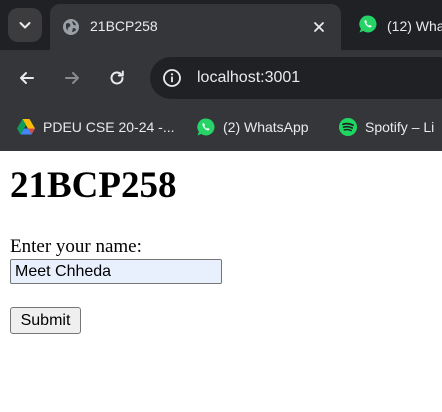 The width and height of the screenshot is (442, 412). I want to click on chevron-down-icon, so click(25, 25).